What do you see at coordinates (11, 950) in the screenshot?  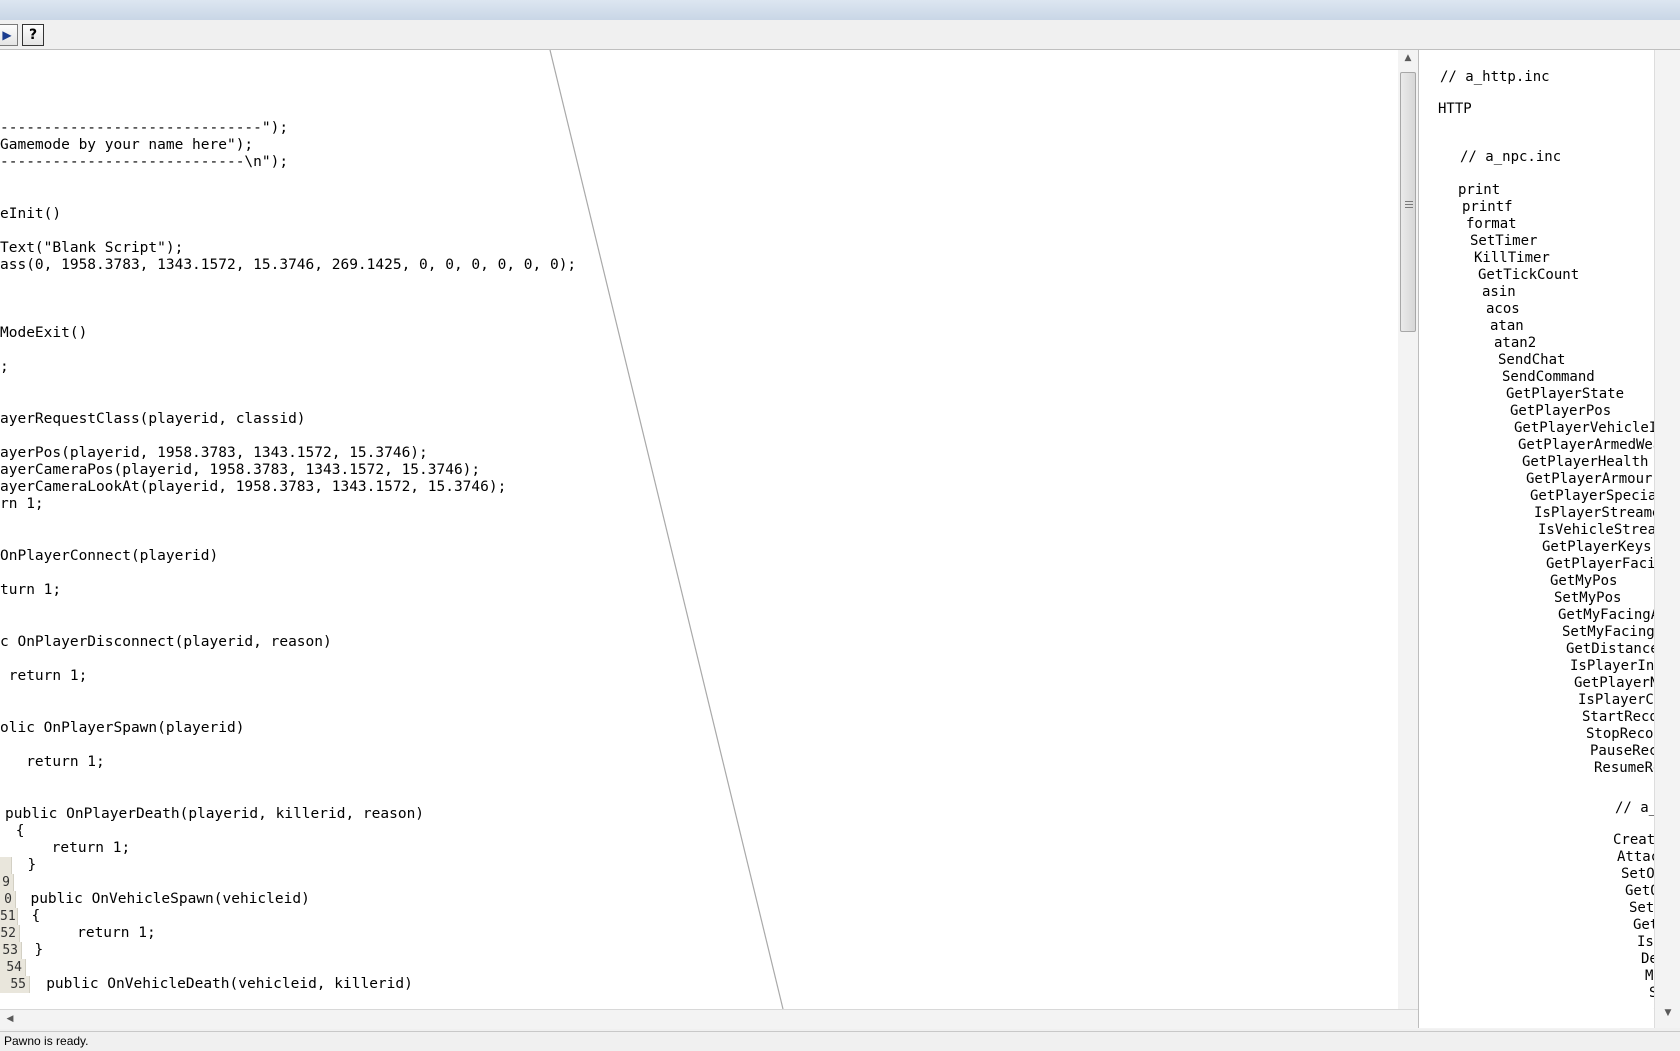 I see `line-number: 53` at bounding box center [11, 950].